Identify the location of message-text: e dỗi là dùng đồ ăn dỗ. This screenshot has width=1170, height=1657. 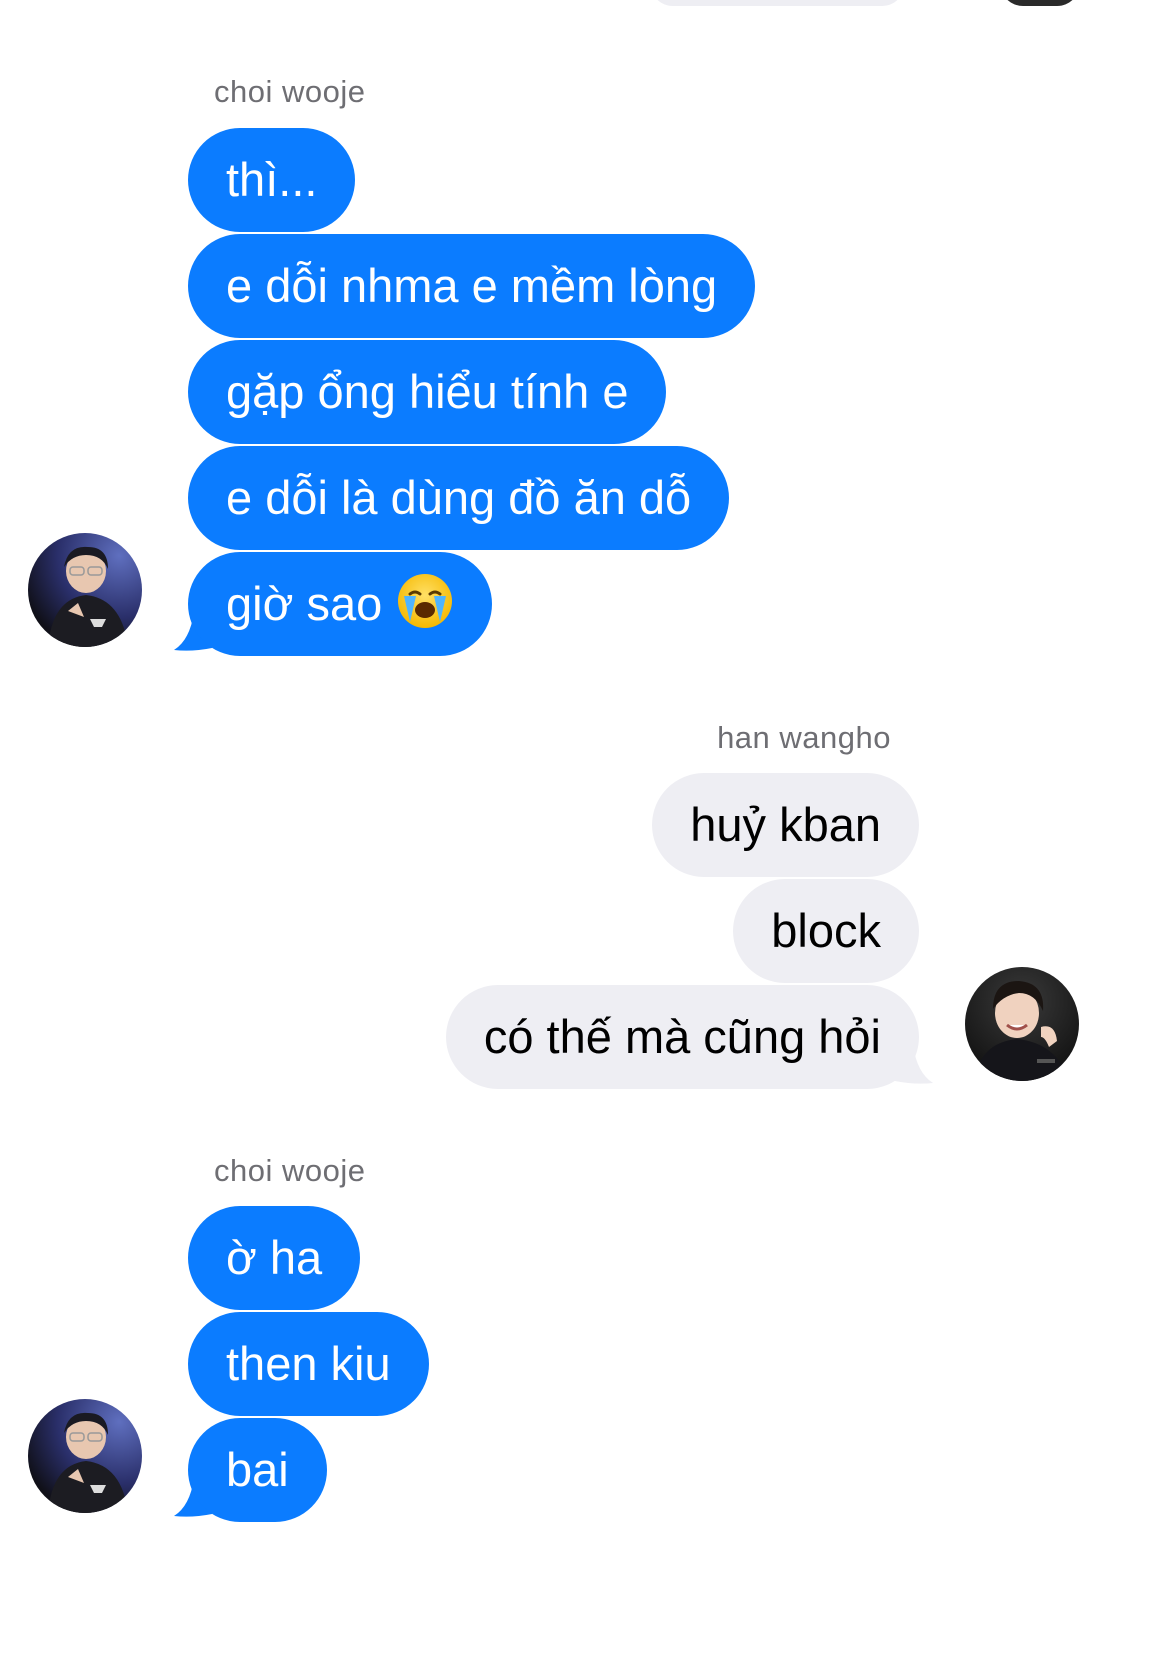
(459, 497).